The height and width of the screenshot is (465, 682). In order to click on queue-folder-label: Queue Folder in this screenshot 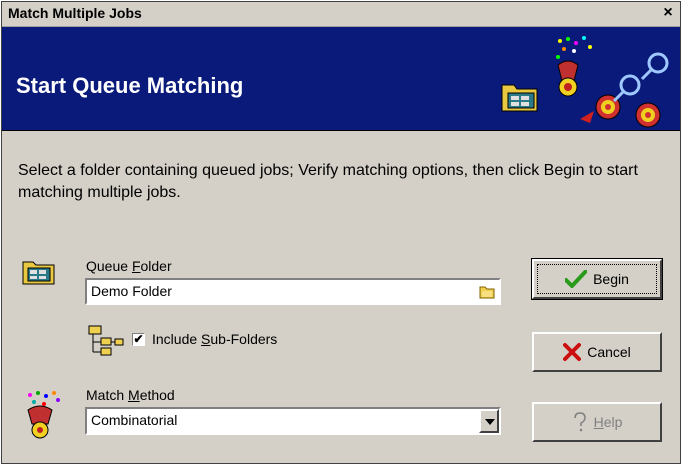, I will do `click(129, 266)`.